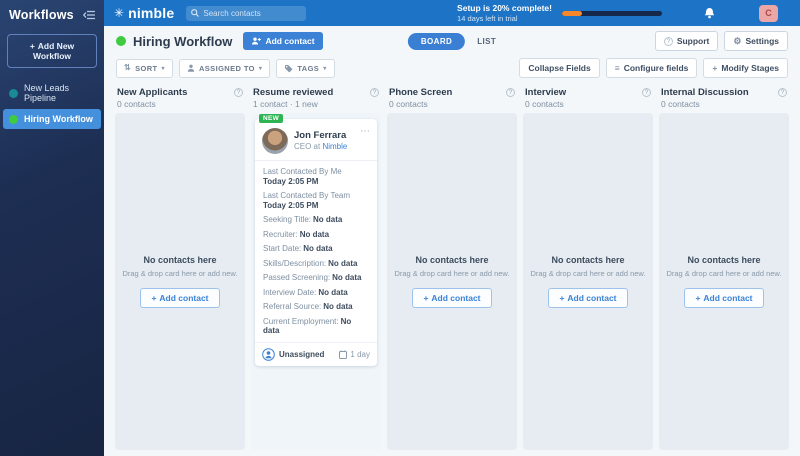 The height and width of the screenshot is (456, 800). What do you see at coordinates (144, 13) in the screenshot?
I see `nimble-logo: ✳ nimble` at bounding box center [144, 13].